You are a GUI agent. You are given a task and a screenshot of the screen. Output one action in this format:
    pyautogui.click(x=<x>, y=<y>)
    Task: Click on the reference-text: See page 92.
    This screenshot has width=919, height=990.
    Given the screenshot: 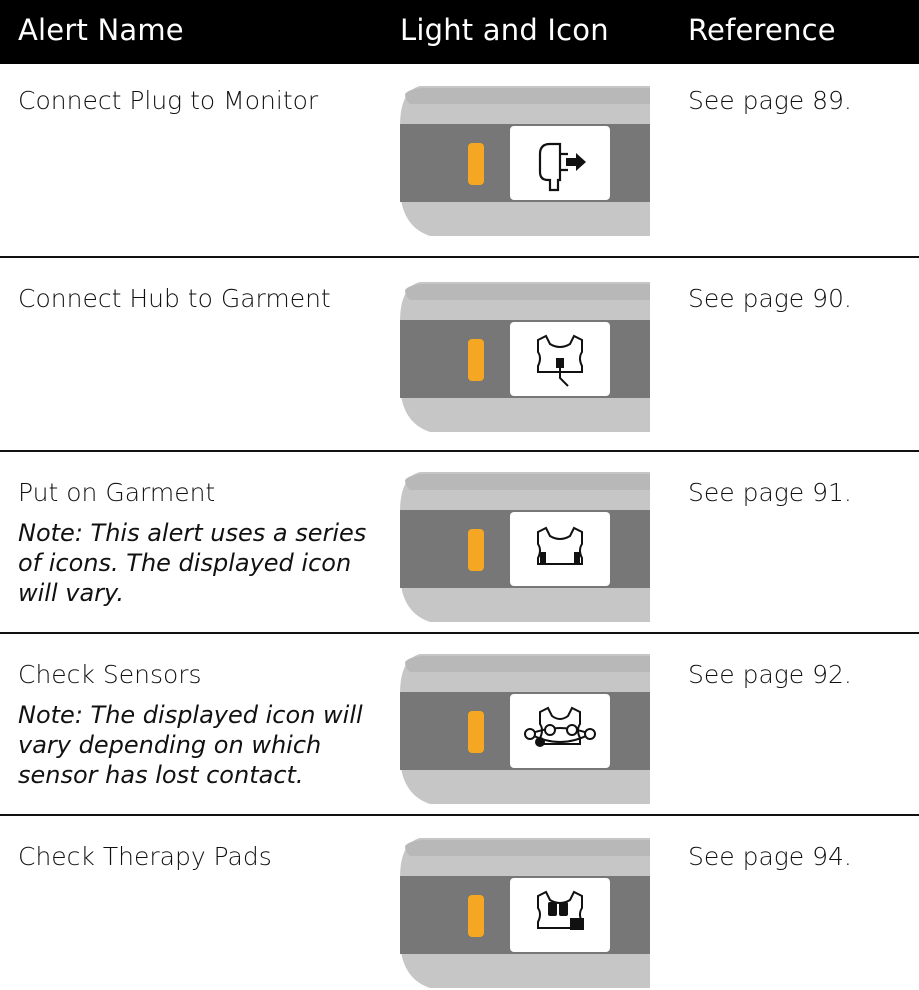 What is the action you would take?
    pyautogui.click(x=770, y=674)
    